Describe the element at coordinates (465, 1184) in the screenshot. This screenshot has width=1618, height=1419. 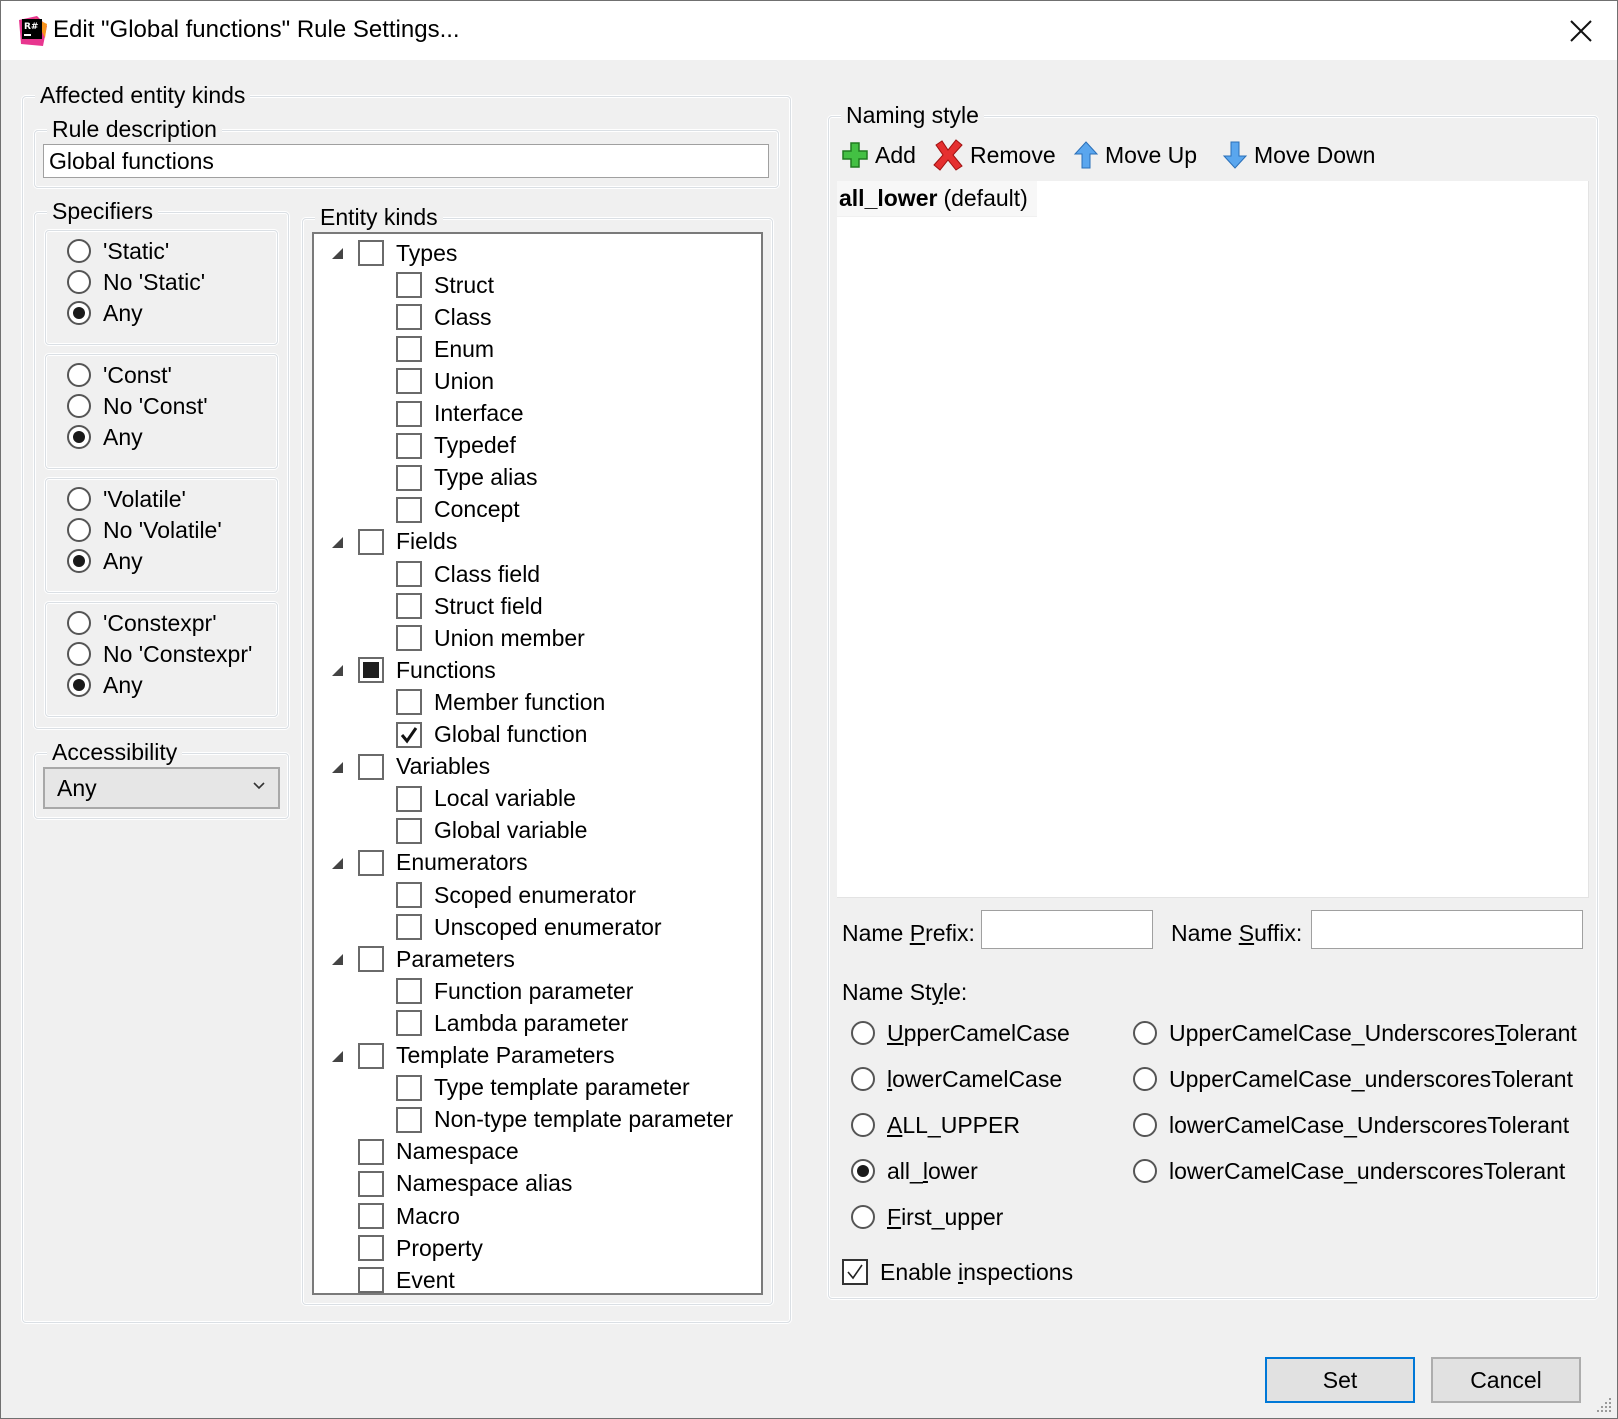
I see `tree-item: Namespace alias` at that location.